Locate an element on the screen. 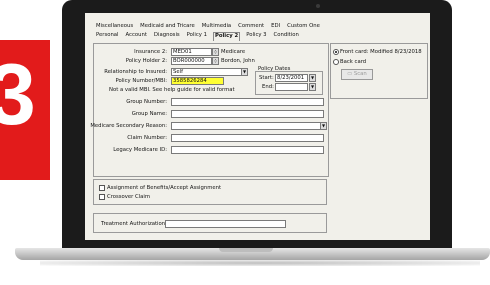 The height and width of the screenshot is (285, 490). start-date-input: 8/23/2001 is located at coordinates (291, 78).